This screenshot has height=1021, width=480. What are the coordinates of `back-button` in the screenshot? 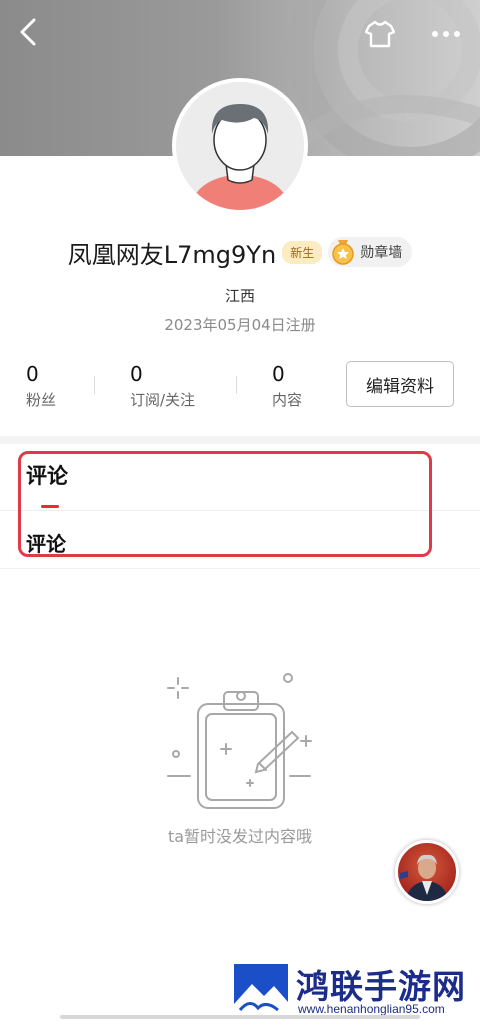 It's located at (28, 32).